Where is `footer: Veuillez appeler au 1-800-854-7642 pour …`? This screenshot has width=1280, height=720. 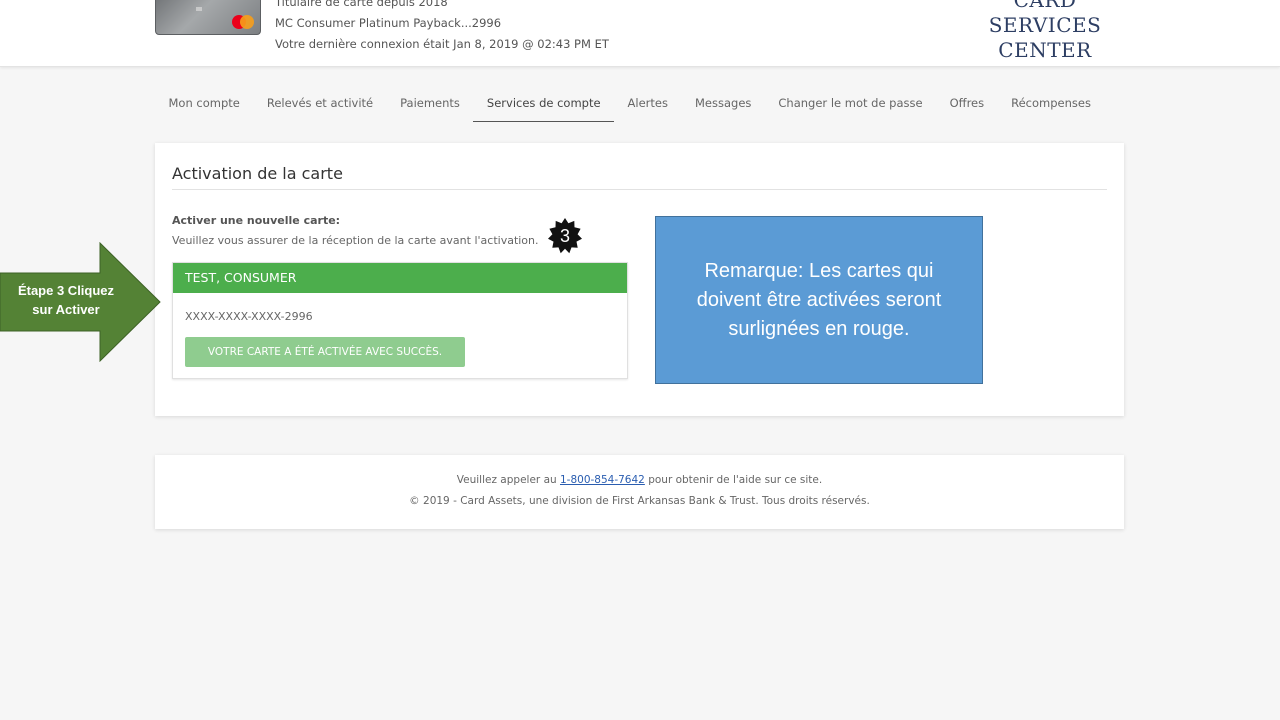
footer: Veuillez appeler au 1-800-854-7642 pour … is located at coordinates (639, 492).